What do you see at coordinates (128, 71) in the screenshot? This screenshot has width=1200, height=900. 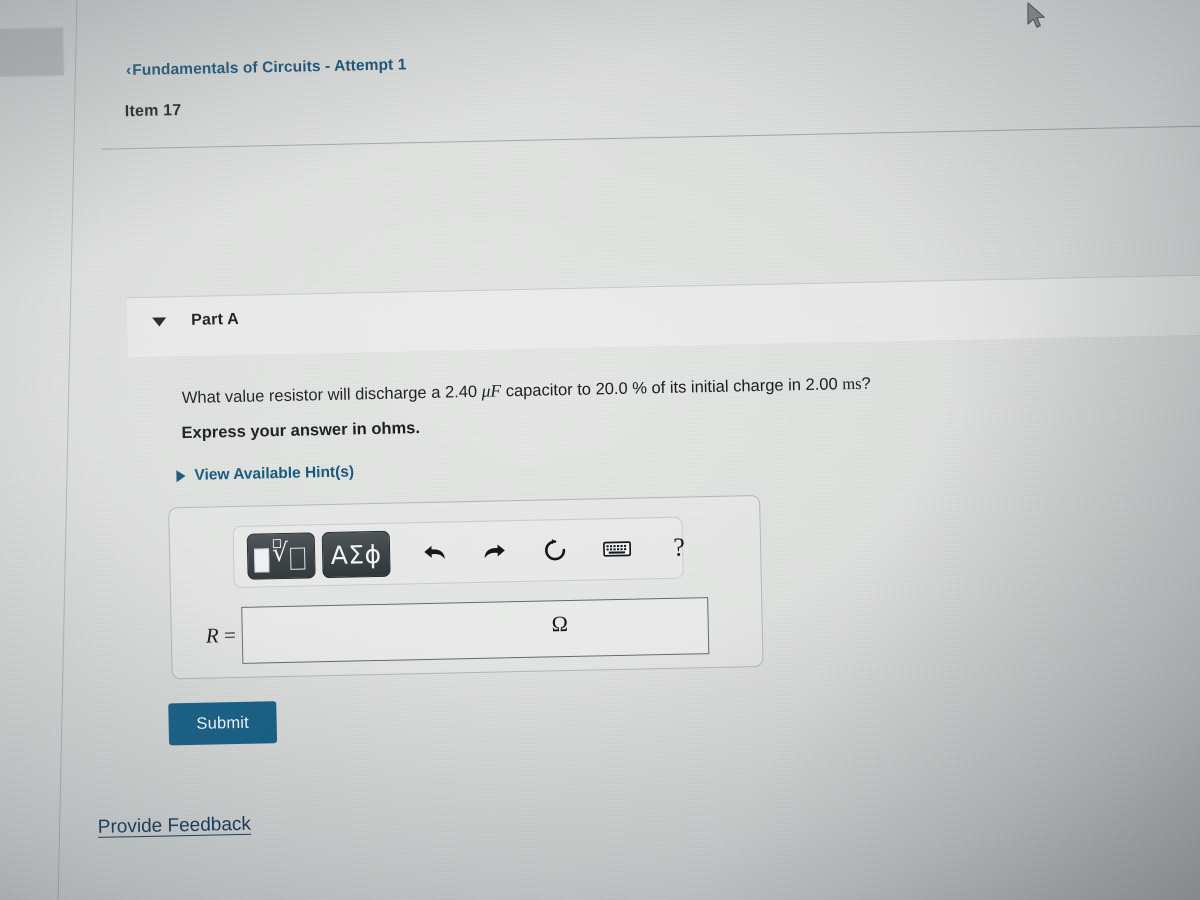 I see `back-chevron-icon: ‹` at bounding box center [128, 71].